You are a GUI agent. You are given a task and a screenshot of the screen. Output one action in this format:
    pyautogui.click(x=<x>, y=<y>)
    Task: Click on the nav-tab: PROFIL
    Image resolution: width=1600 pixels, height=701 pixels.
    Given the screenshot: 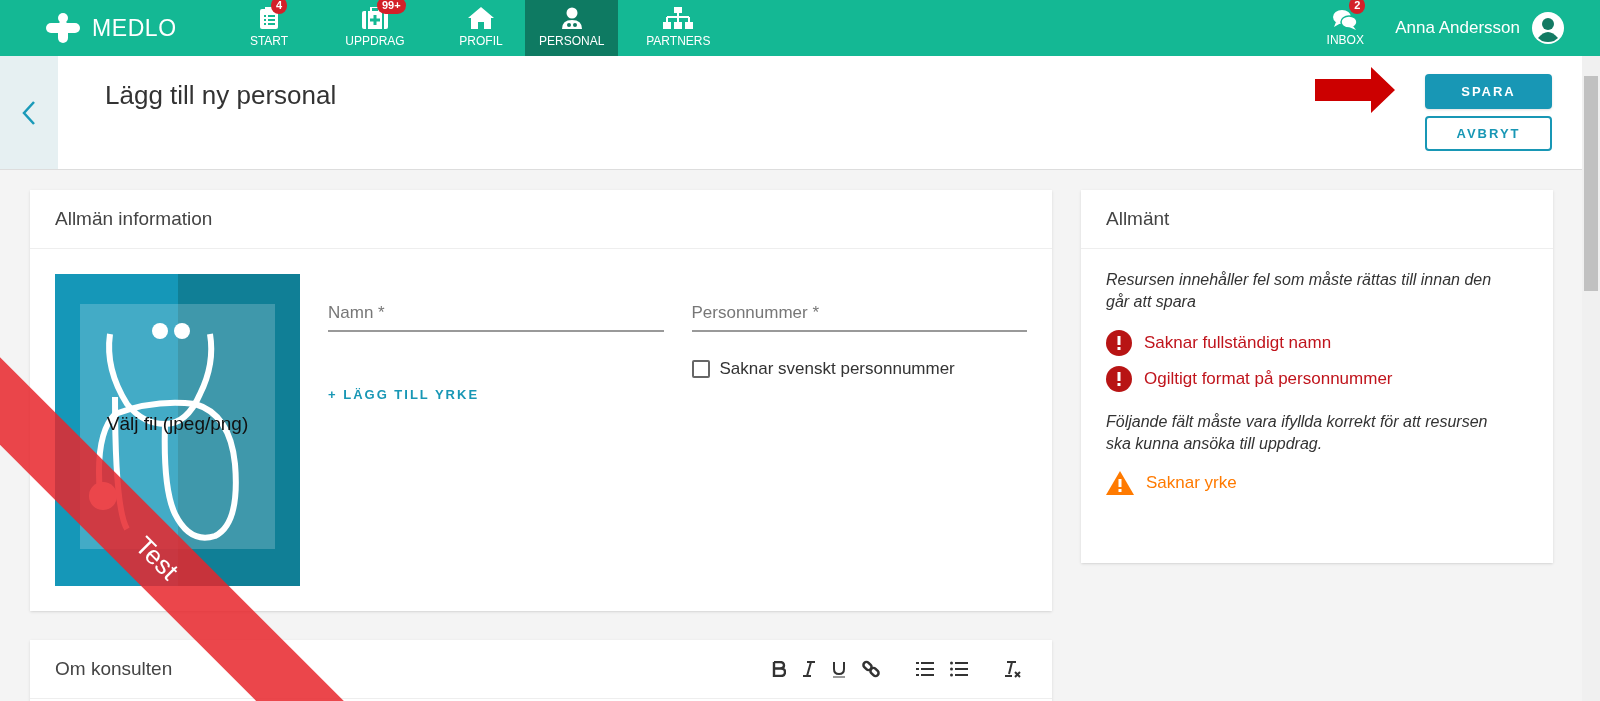 What is the action you would take?
    pyautogui.click(x=481, y=28)
    